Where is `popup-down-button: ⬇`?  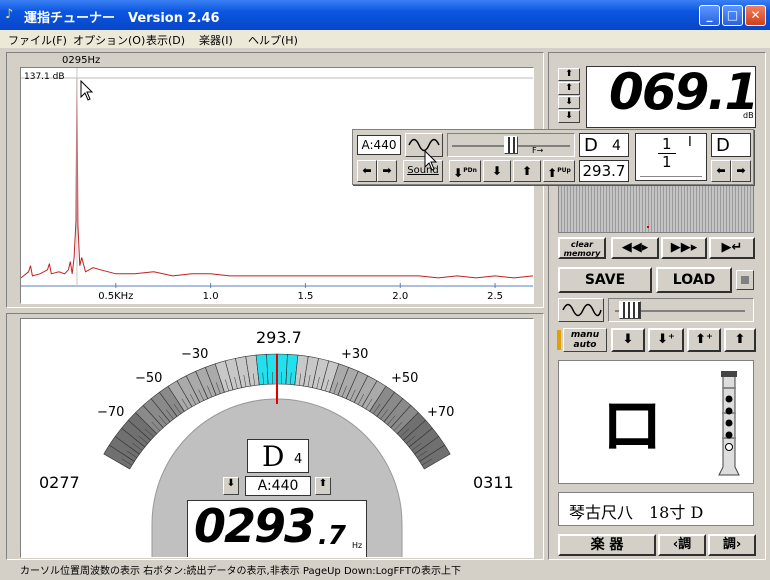 popup-down-button: ⬇ is located at coordinates (497, 171).